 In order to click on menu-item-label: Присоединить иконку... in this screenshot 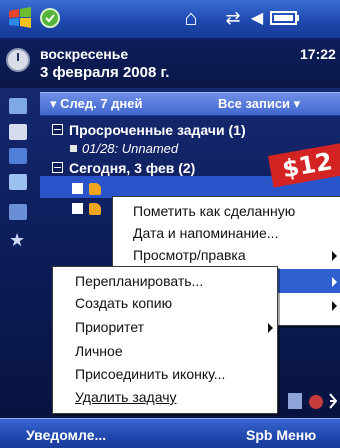, I will do `click(150, 374)`.